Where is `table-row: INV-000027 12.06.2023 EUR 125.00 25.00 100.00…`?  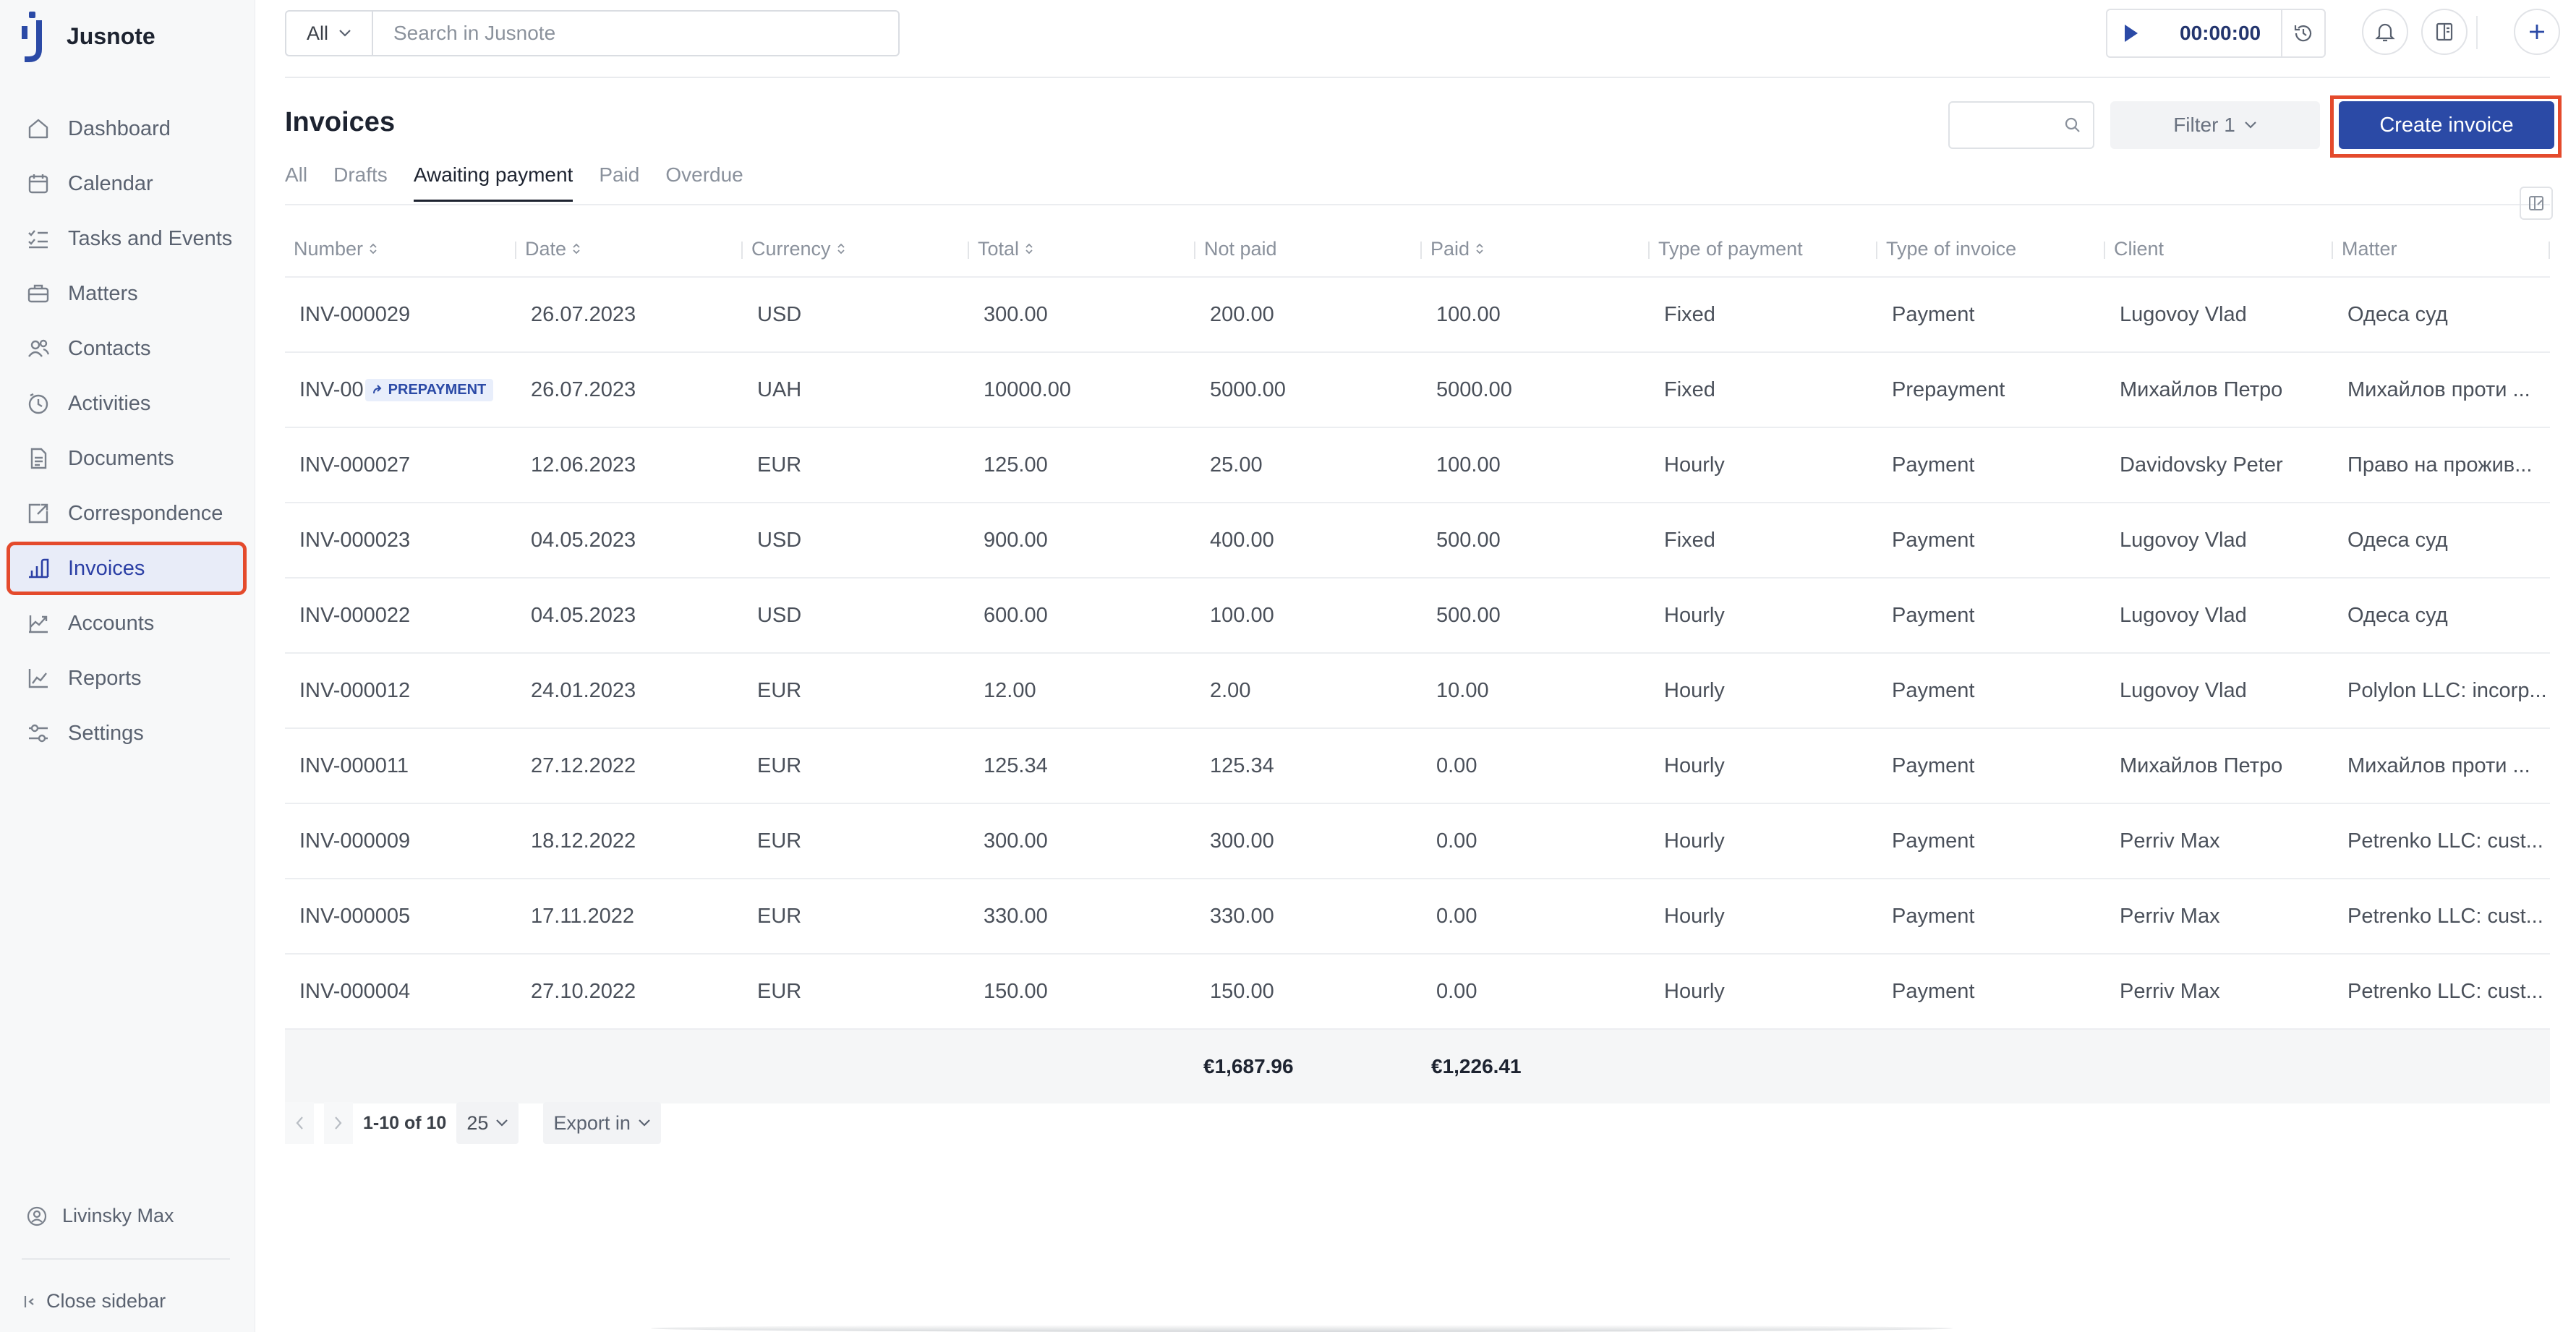 table-row: INV-000027 12.06.2023 EUR 125.00 25.00 100.00… is located at coordinates (1417, 464).